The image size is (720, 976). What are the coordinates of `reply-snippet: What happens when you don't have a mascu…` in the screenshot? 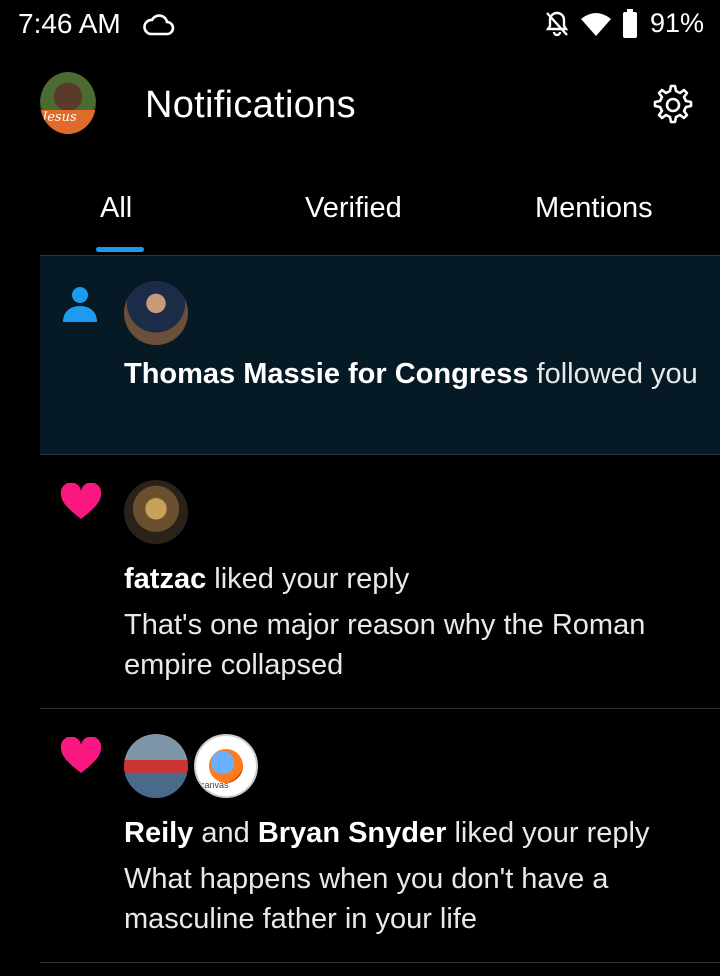 It's located at (366, 899).